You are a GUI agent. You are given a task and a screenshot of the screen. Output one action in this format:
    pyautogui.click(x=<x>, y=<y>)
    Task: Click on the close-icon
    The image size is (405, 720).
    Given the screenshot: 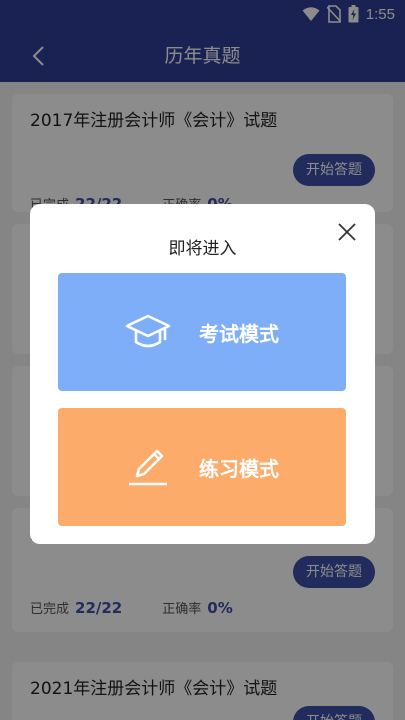 What is the action you would take?
    pyautogui.click(x=347, y=232)
    